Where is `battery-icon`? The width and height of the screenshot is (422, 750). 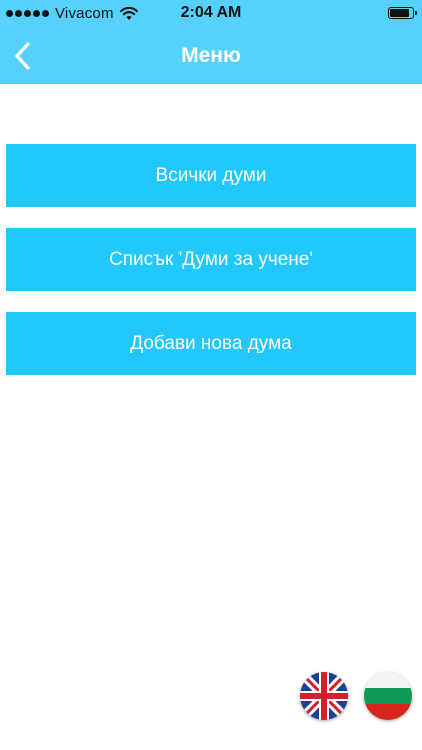
battery-icon is located at coordinates (402, 13).